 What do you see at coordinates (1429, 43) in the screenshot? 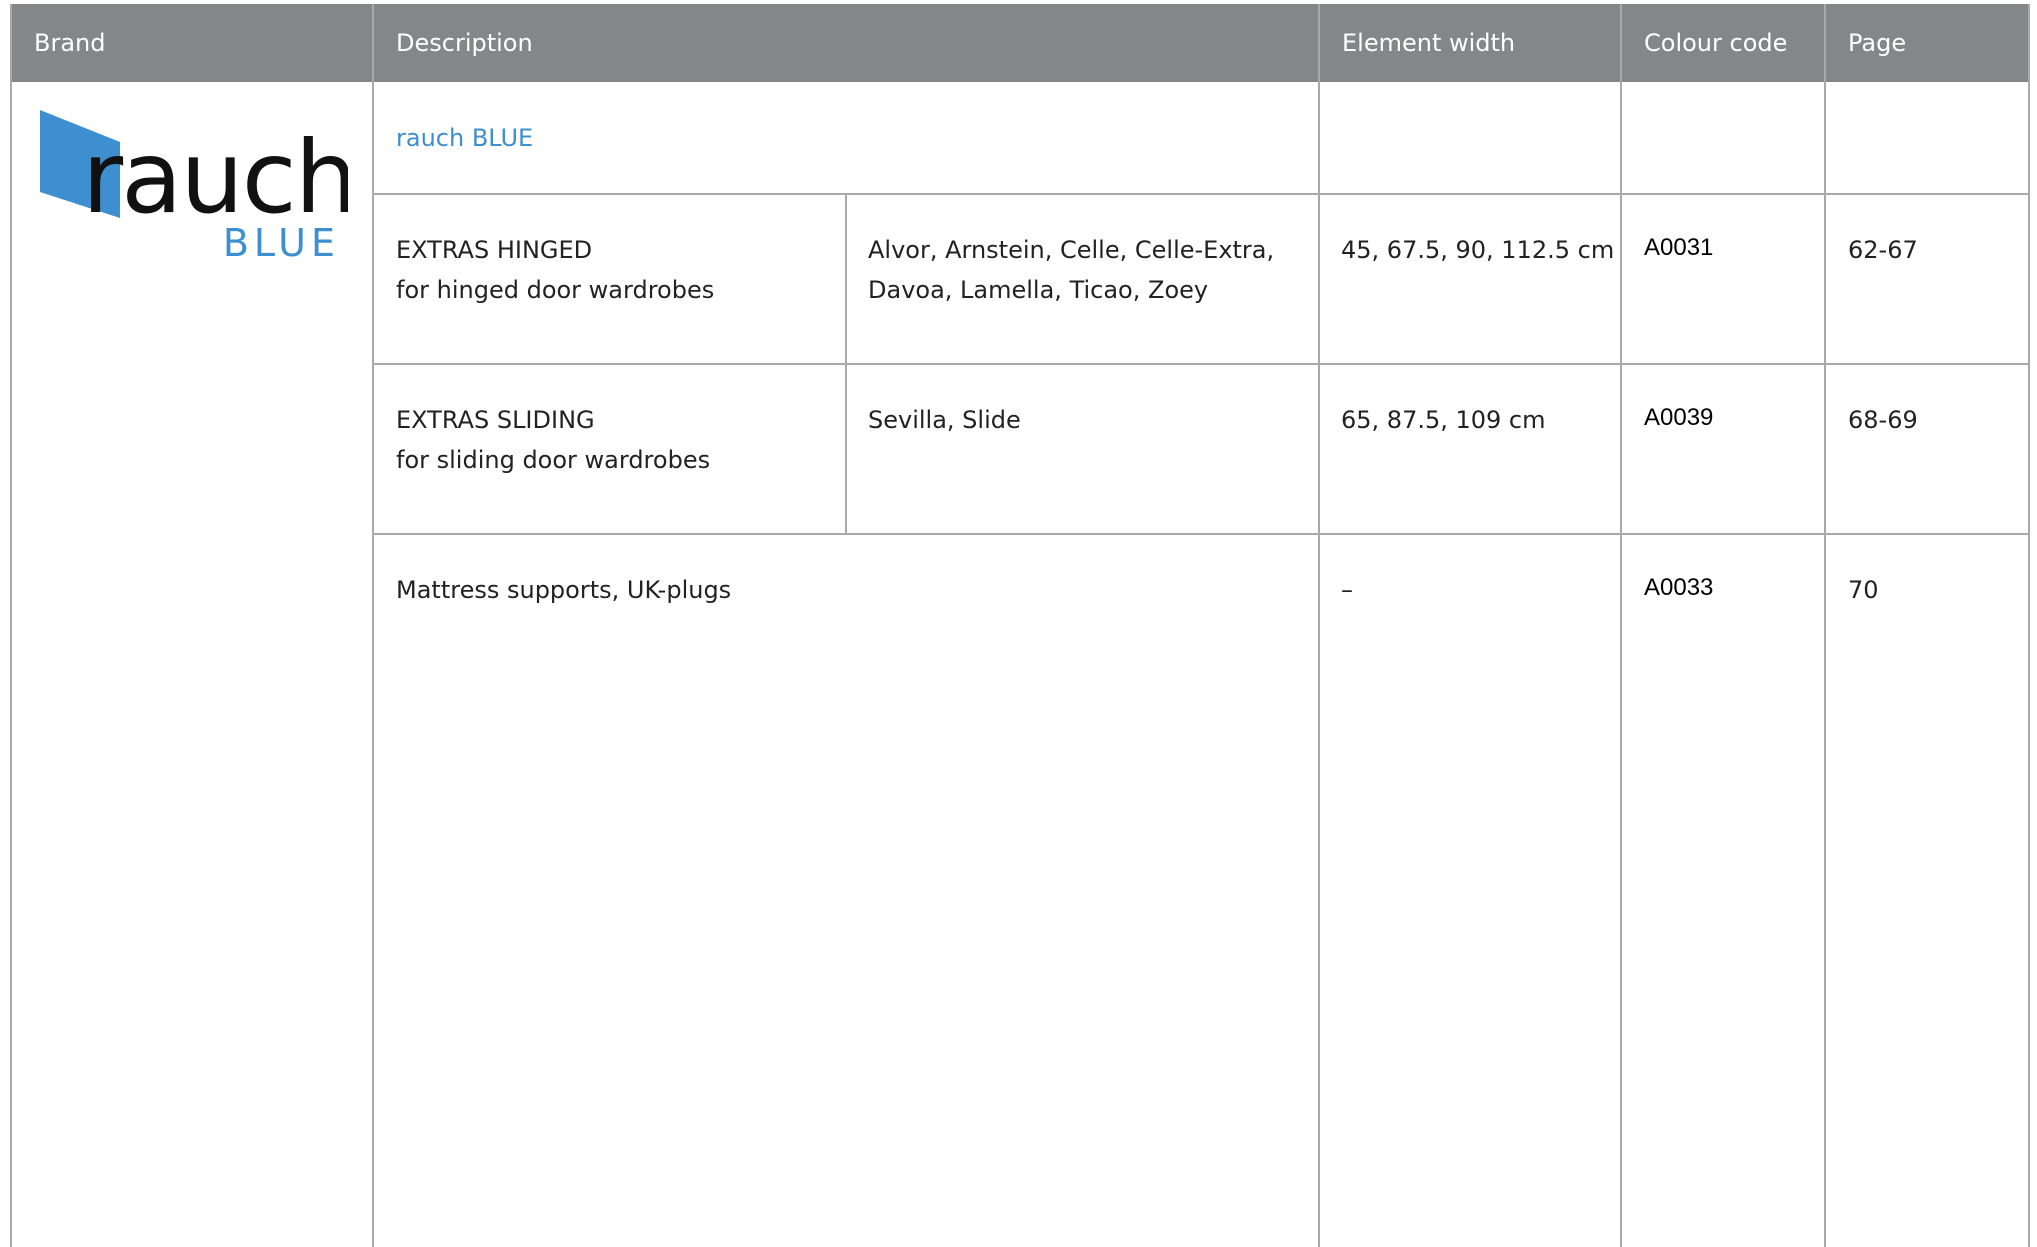
I see `header-element-width: Element width` at bounding box center [1429, 43].